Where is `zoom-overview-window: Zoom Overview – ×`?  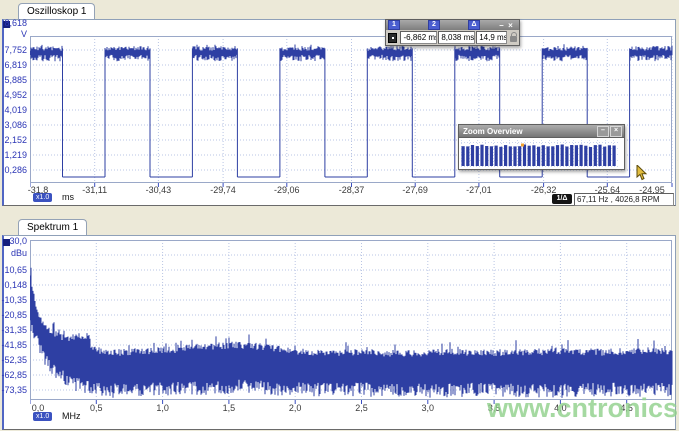
zoom-overview-window: Zoom Overview – × is located at coordinates (541, 147).